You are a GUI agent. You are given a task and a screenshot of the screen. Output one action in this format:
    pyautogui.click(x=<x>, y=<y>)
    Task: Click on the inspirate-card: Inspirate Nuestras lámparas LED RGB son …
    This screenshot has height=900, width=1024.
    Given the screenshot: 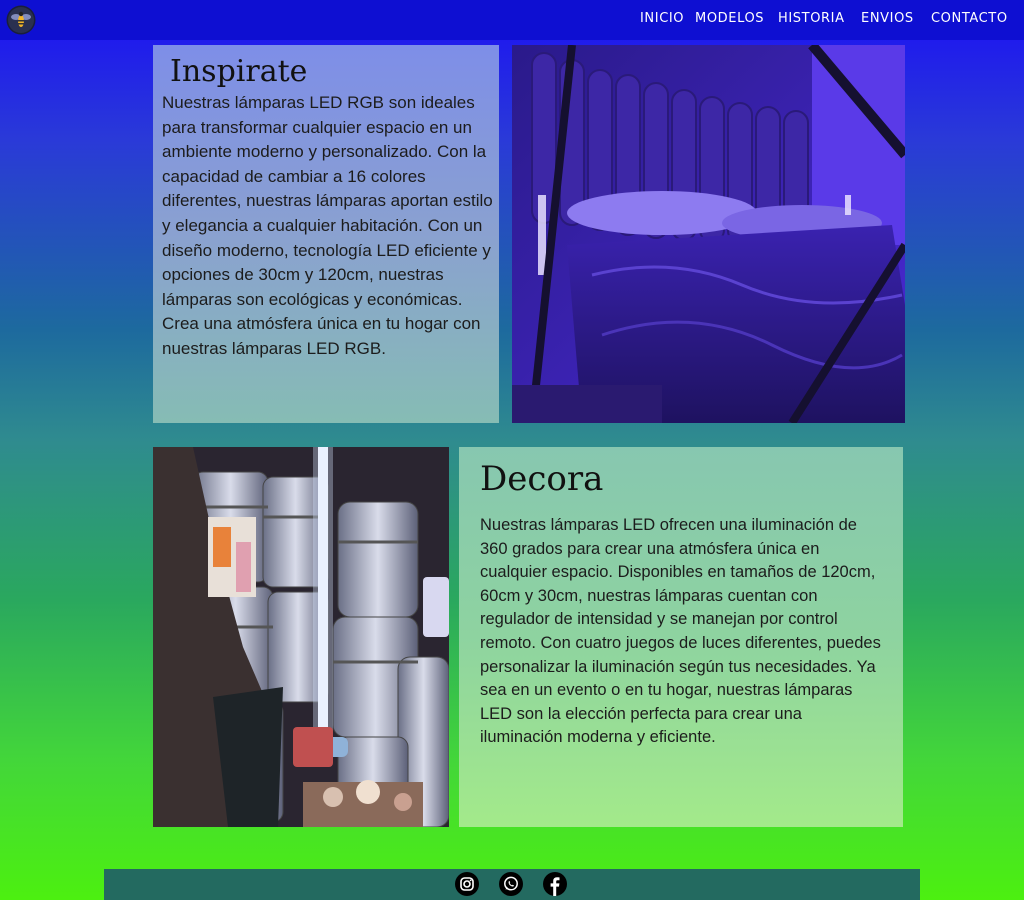 What is the action you would take?
    pyautogui.click(x=326, y=234)
    